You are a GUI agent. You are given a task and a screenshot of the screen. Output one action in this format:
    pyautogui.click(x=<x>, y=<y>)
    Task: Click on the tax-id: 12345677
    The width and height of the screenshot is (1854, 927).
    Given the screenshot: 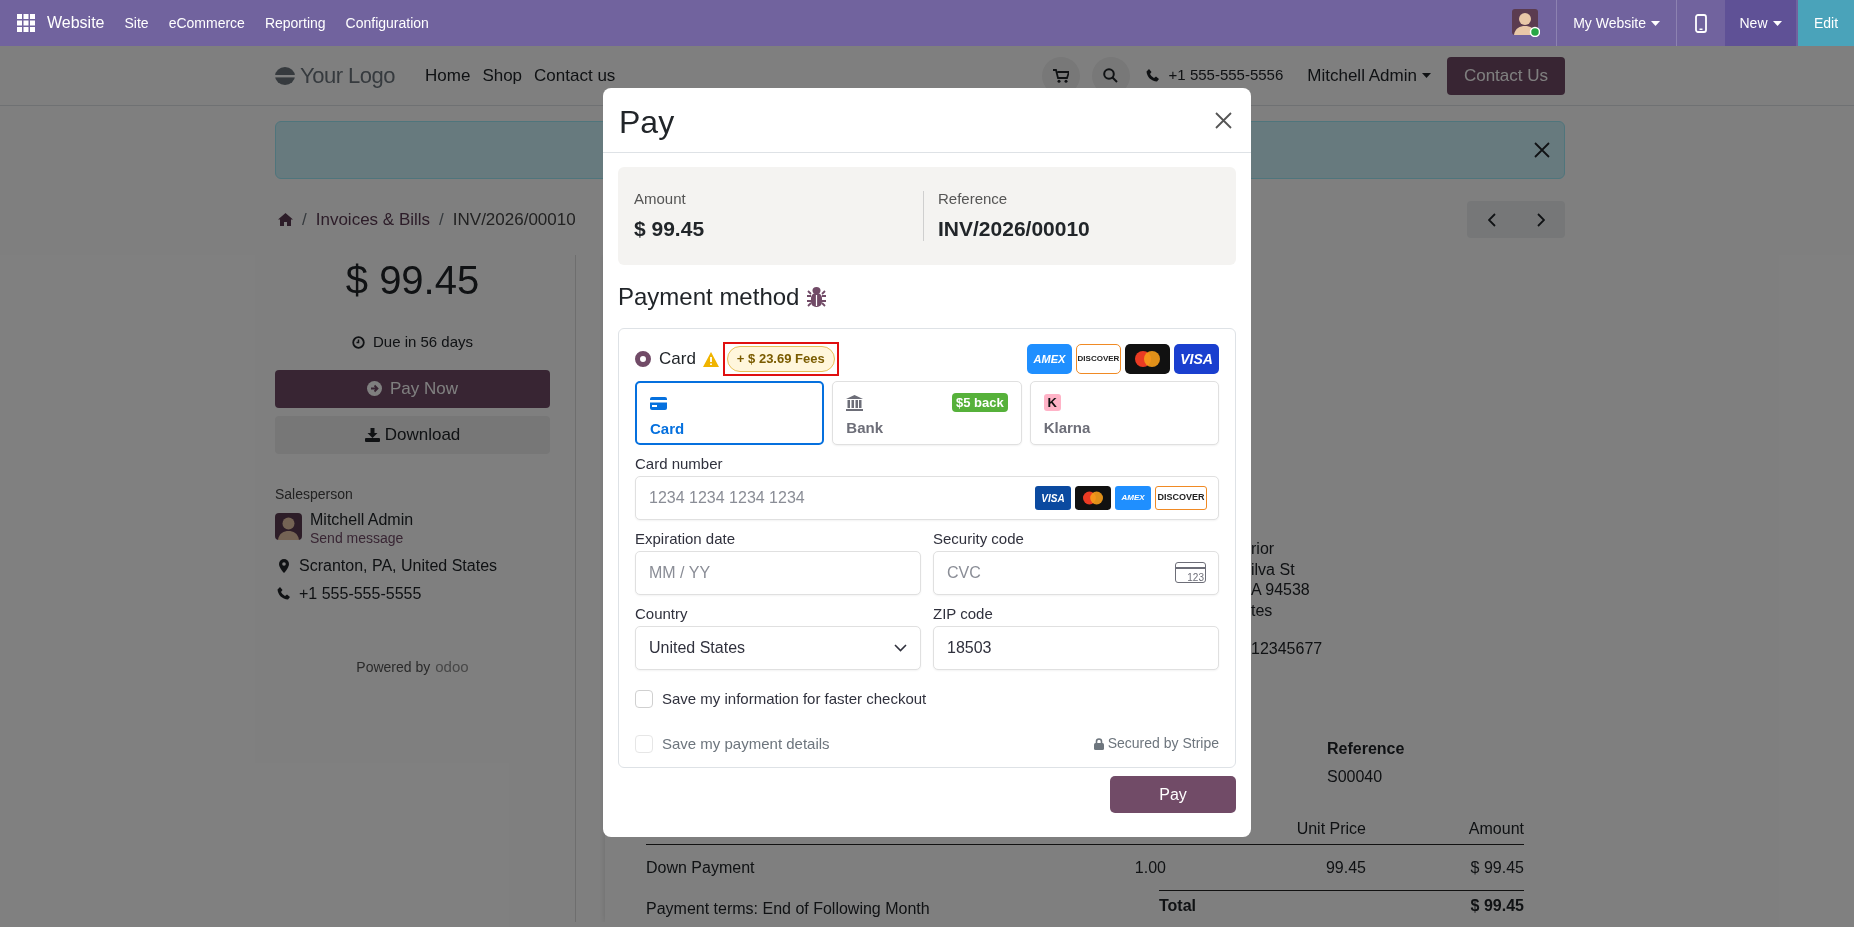 What is the action you would take?
    pyautogui.click(x=1287, y=649)
    